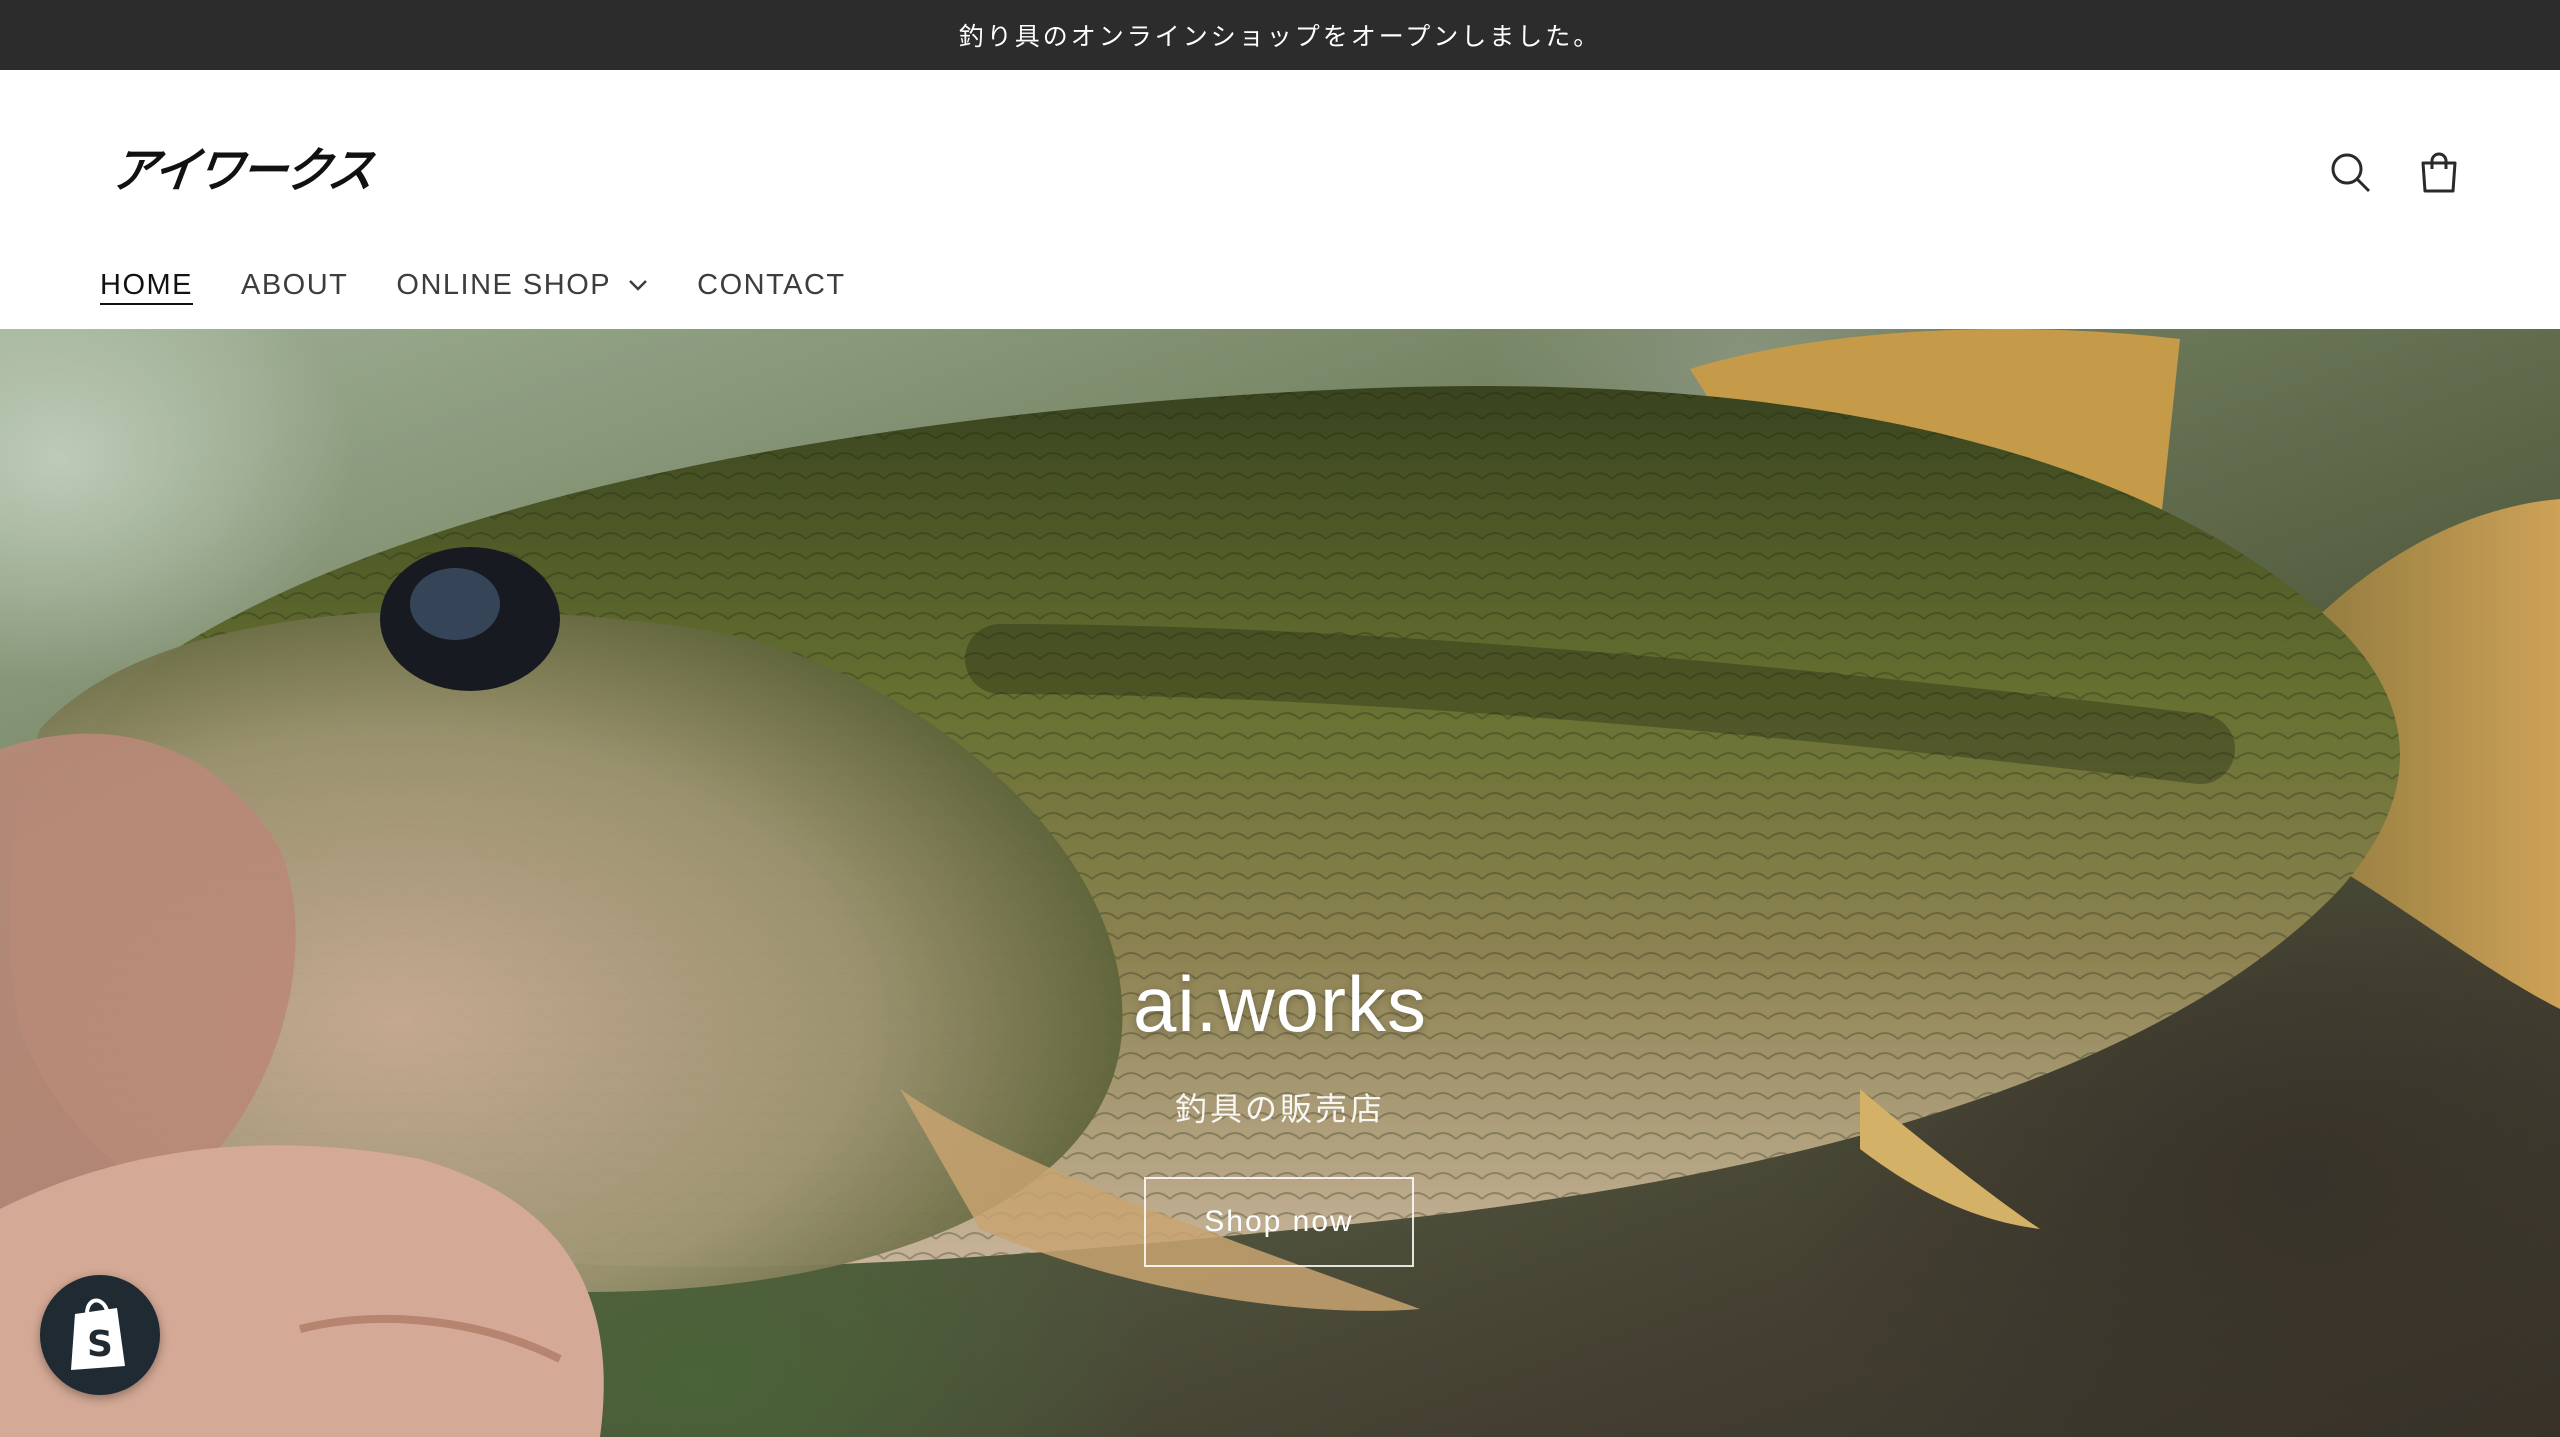 This screenshot has width=2560, height=1437. What do you see at coordinates (1279, 1222) in the screenshot?
I see `shop-now-button: Shop now` at bounding box center [1279, 1222].